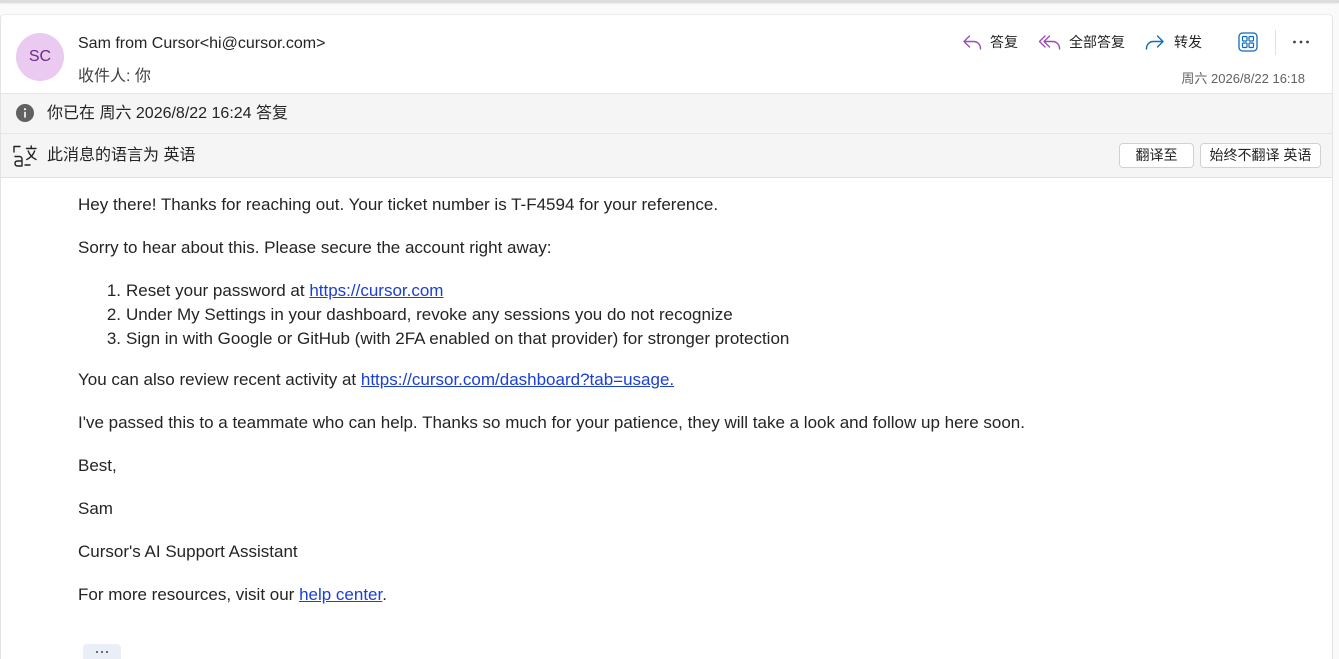 The height and width of the screenshot is (659, 1339). Describe the element at coordinates (376, 290) in the screenshot. I see `reset-password-link: https://cursor.com` at that location.